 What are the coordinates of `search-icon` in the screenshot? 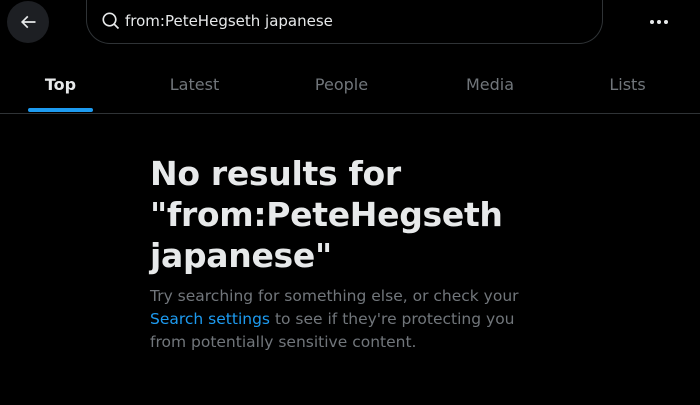 It's located at (111, 21).